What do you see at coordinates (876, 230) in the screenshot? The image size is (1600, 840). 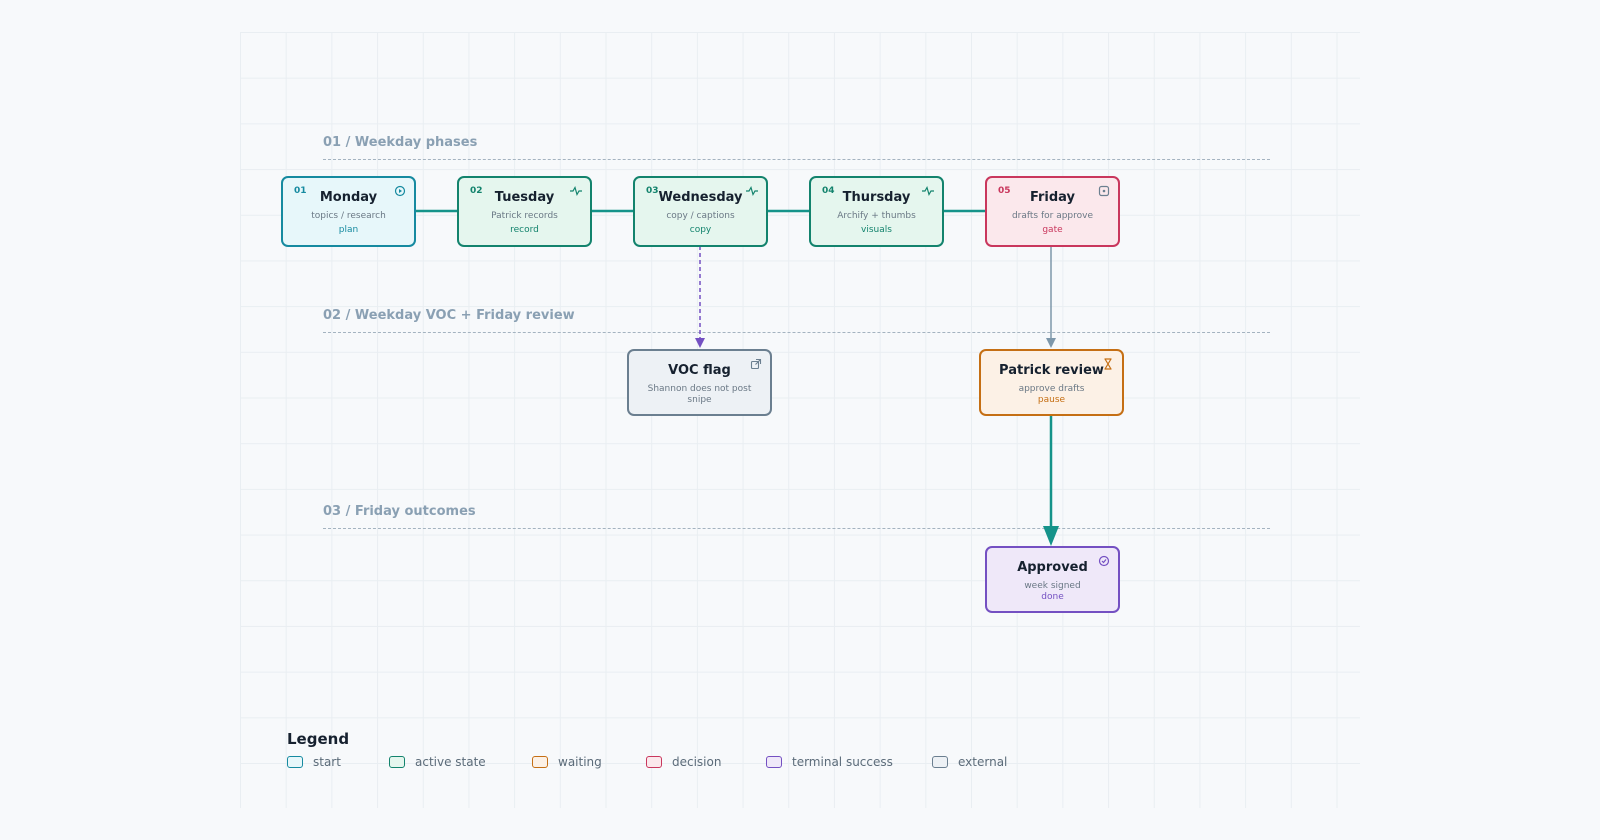 I see `node-tag: visuals` at bounding box center [876, 230].